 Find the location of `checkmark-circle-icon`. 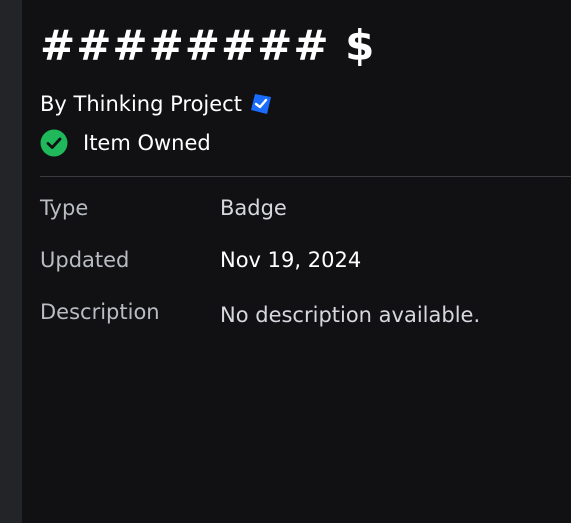

checkmark-circle-icon is located at coordinates (54, 143).